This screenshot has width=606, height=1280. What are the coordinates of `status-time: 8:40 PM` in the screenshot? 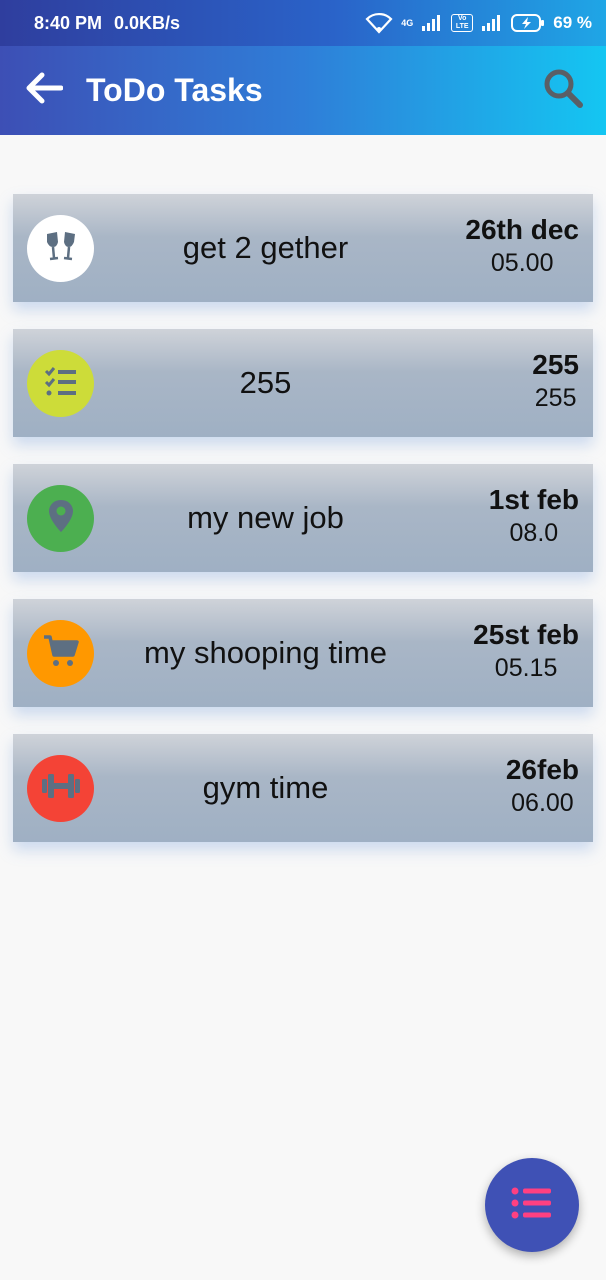 It's located at (68, 22).